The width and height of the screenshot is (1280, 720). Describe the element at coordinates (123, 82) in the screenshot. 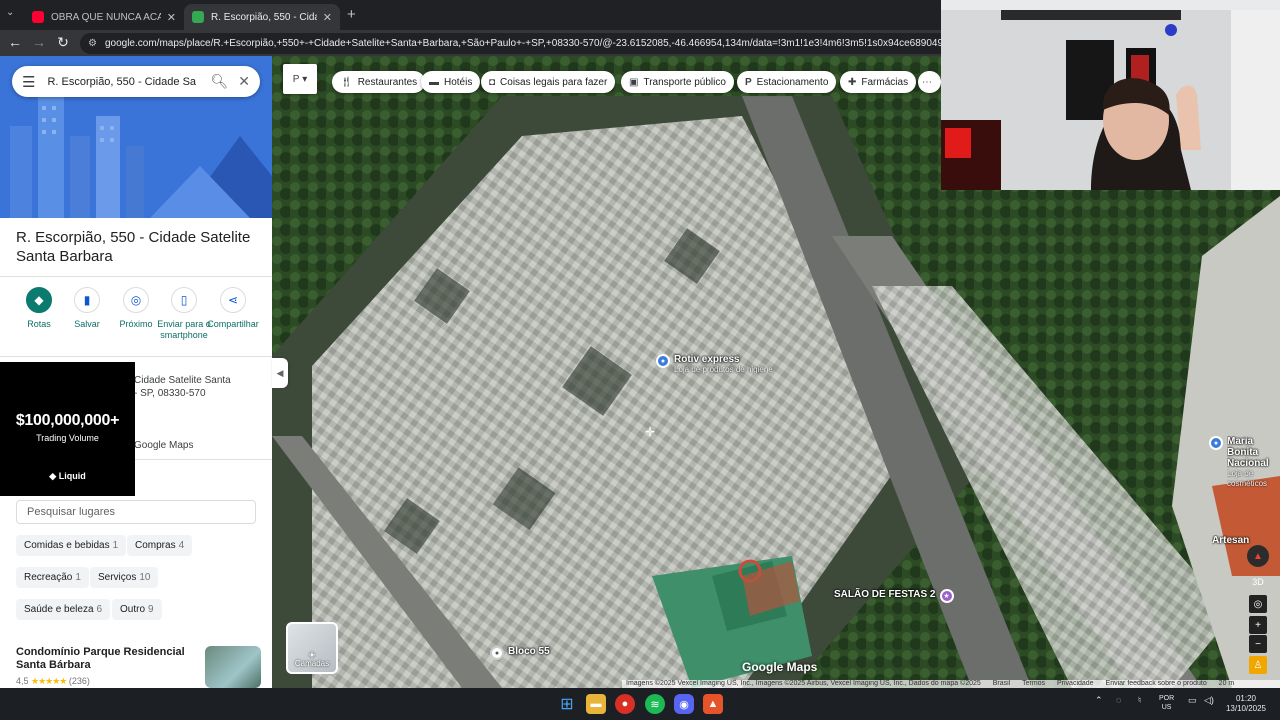

I see `search-input: R. Escorpião, 550 - Cidade Sa` at that location.